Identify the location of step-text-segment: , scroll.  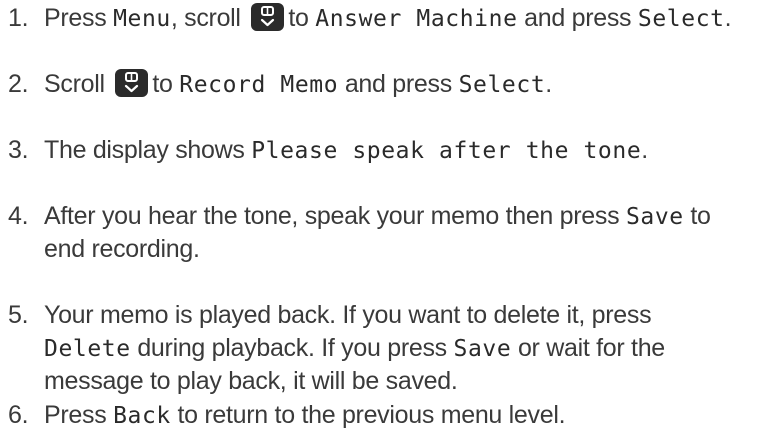
(209, 18).